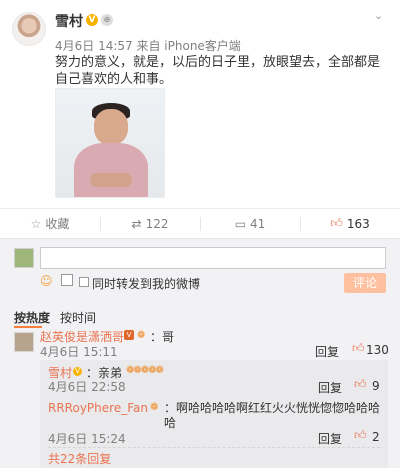 This screenshot has height=468, width=400. I want to click on like-count: 163, so click(358, 223).